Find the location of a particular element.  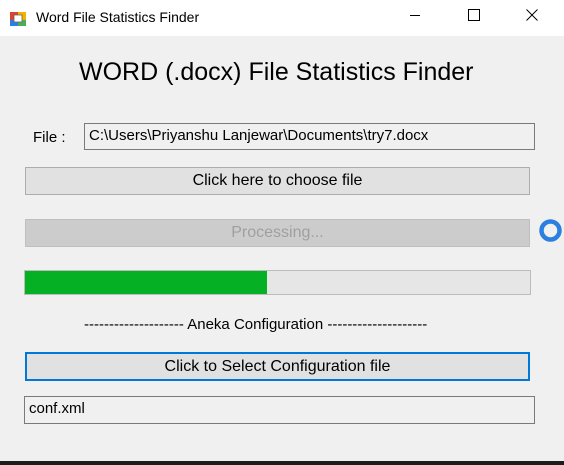

app-icon is located at coordinates (18, 18).